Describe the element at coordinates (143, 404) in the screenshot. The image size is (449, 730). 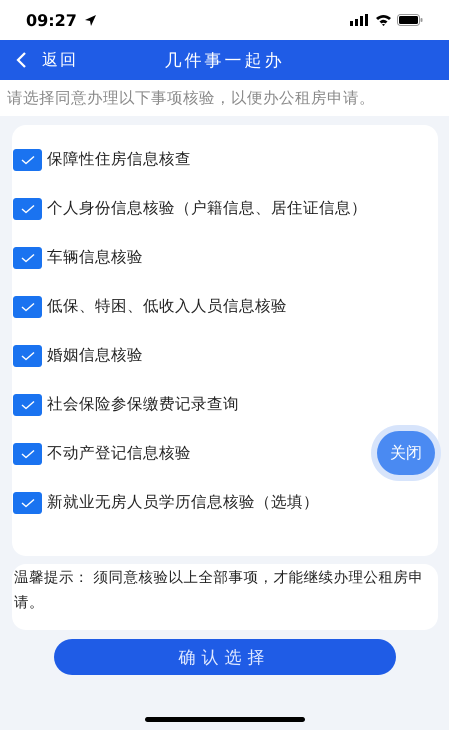
I see `checklist-item-label: 社会保险参保缴费记录查询` at that location.